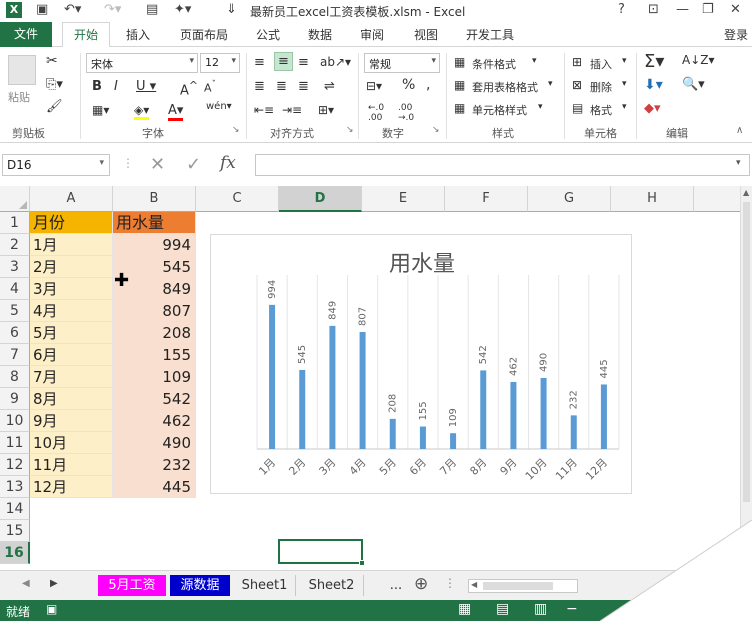 Image resolution: width=752 pixels, height=621 pixels. I want to click on format-cells-button: 格式, so click(601, 110).